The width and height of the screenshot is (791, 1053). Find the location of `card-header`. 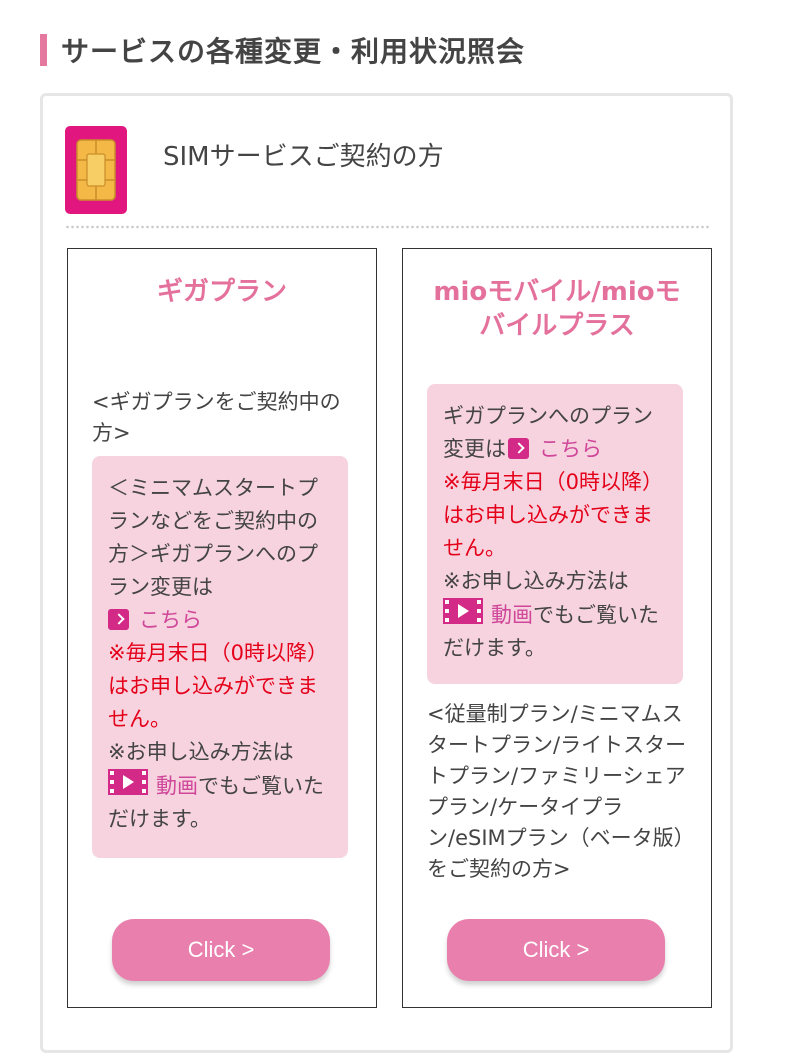

card-header is located at coordinates (96, 170).